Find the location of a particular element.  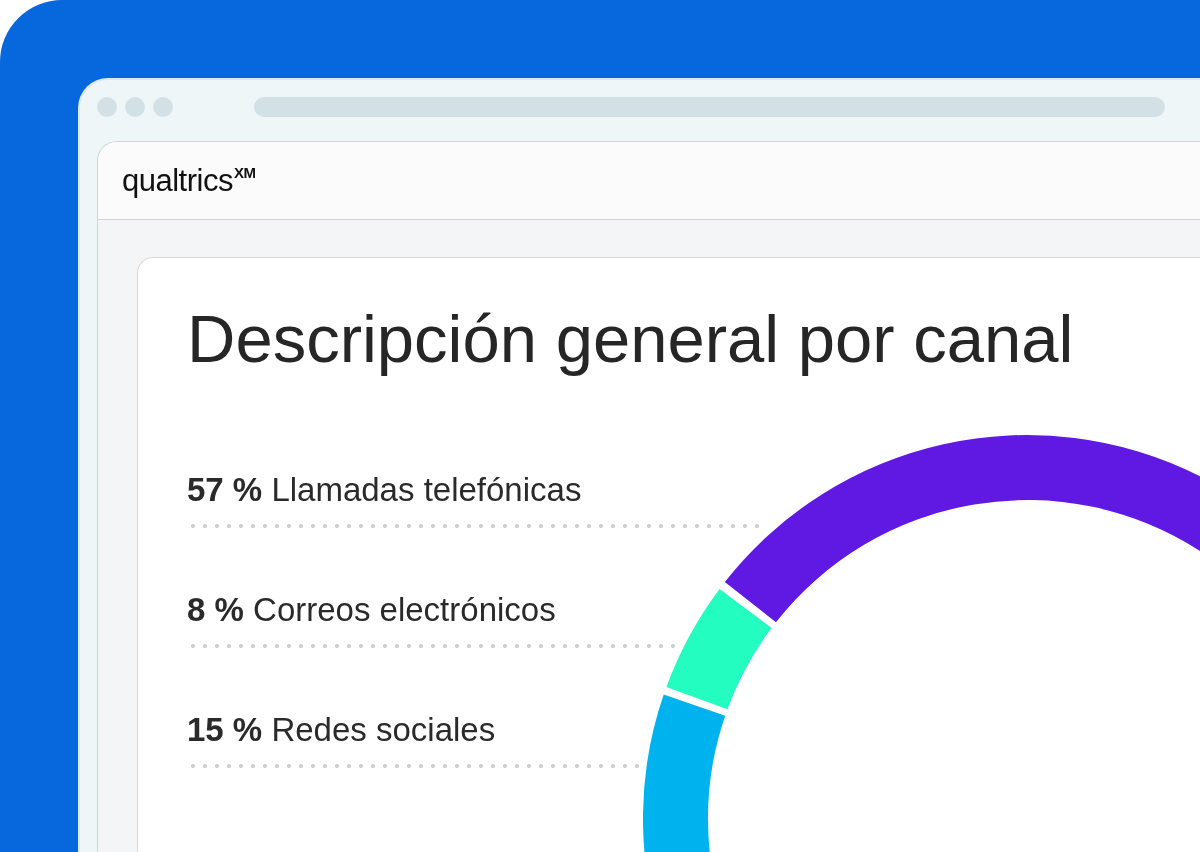

channel-stat: 57 % Llamadas telefónicas is located at coordinates (384, 489).